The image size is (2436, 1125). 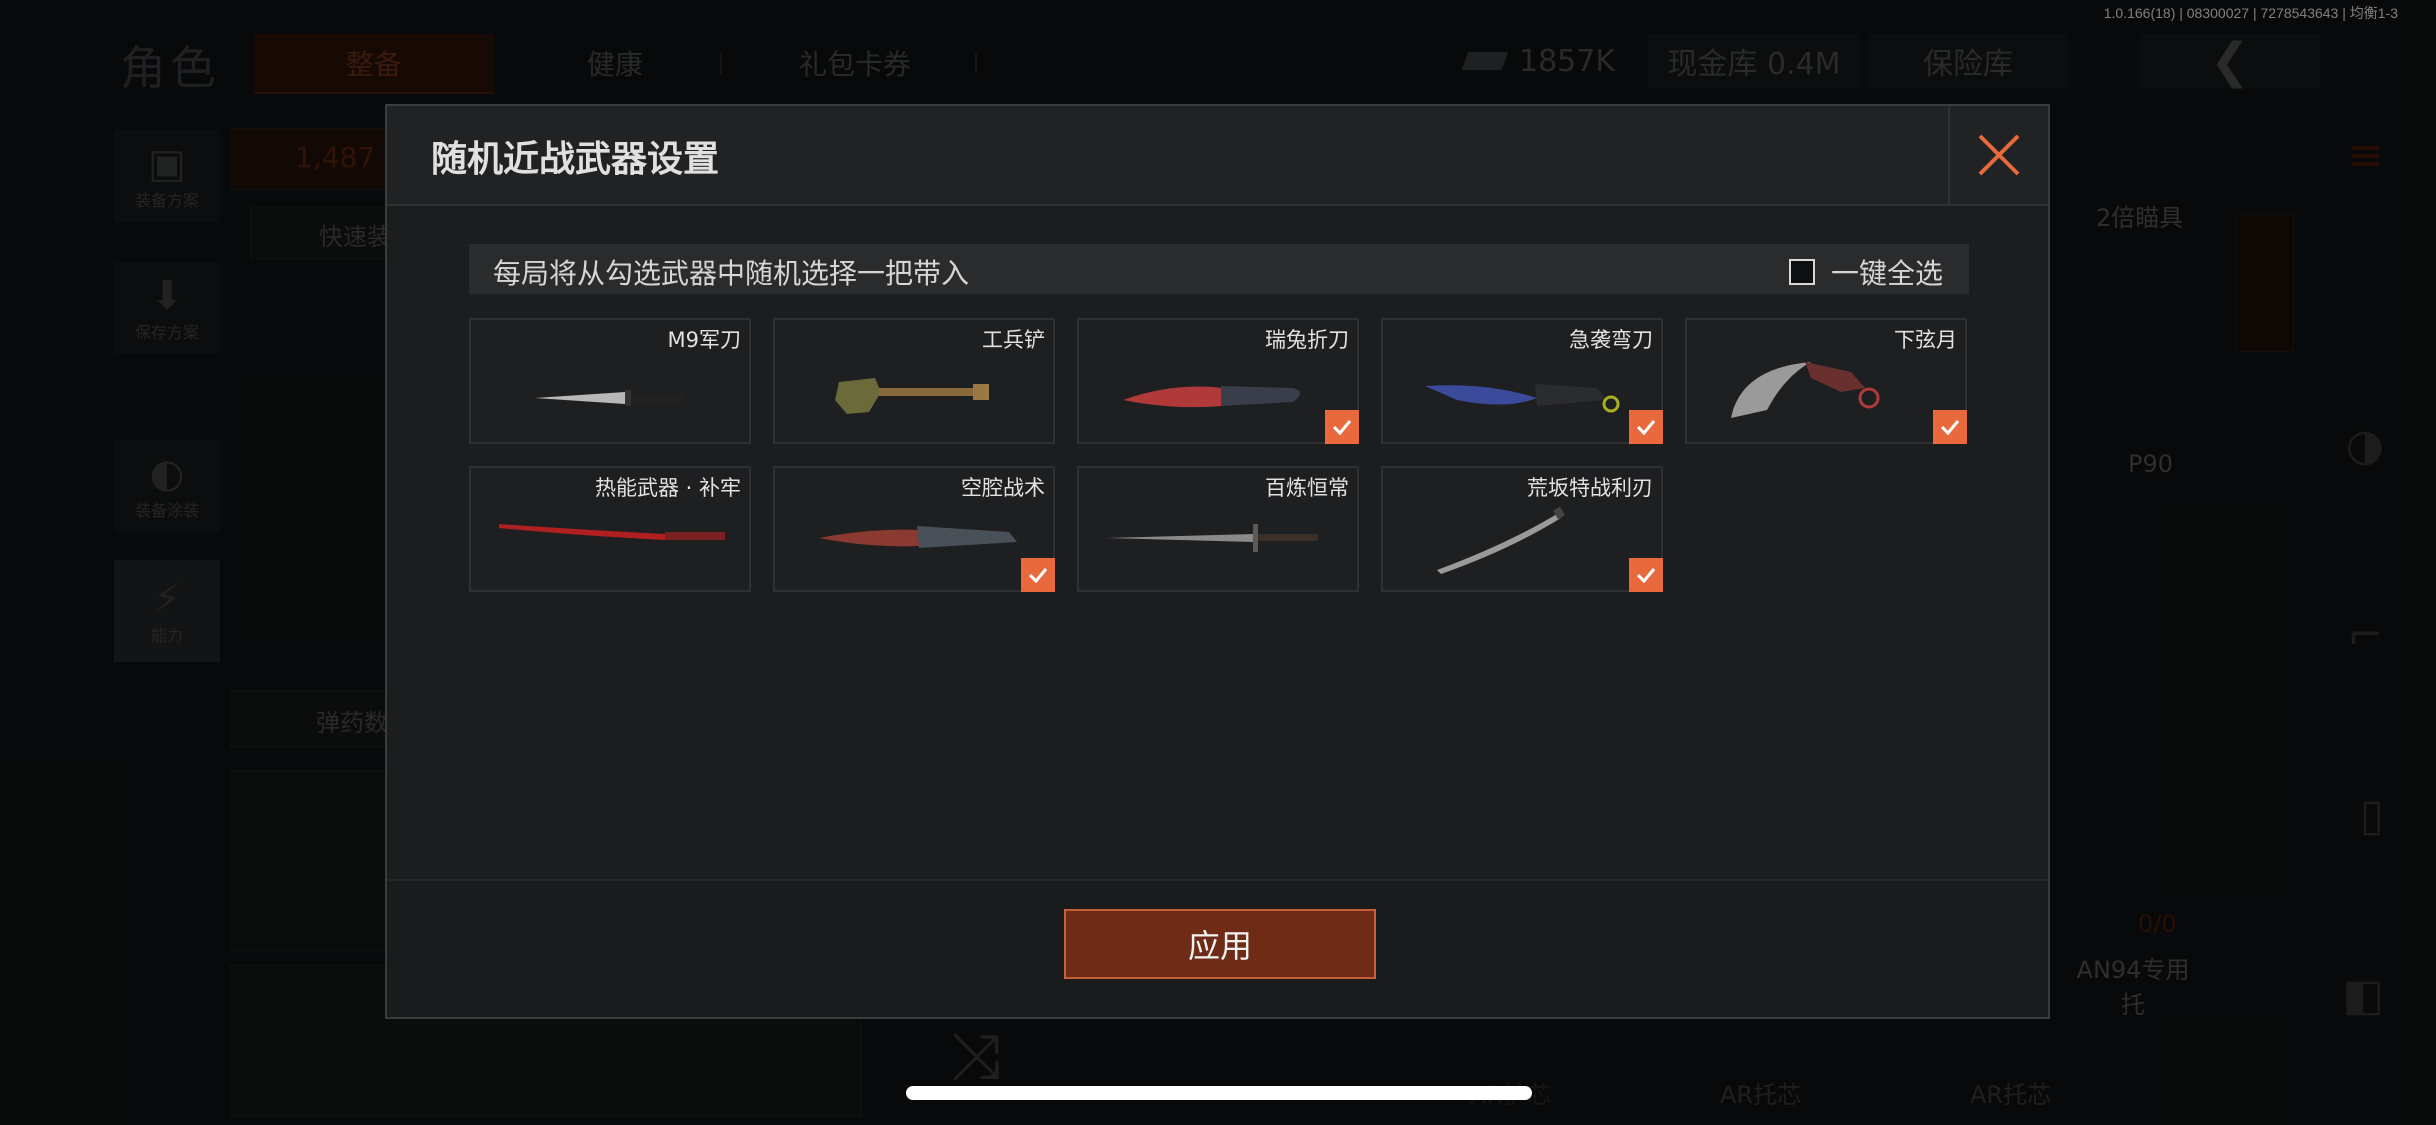 What do you see at coordinates (1801, 272) in the screenshot?
I see `checkbox-box` at bounding box center [1801, 272].